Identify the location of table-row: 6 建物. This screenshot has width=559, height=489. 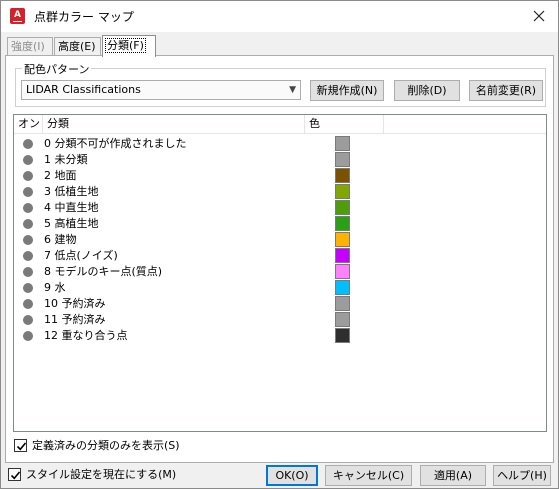
(280, 240).